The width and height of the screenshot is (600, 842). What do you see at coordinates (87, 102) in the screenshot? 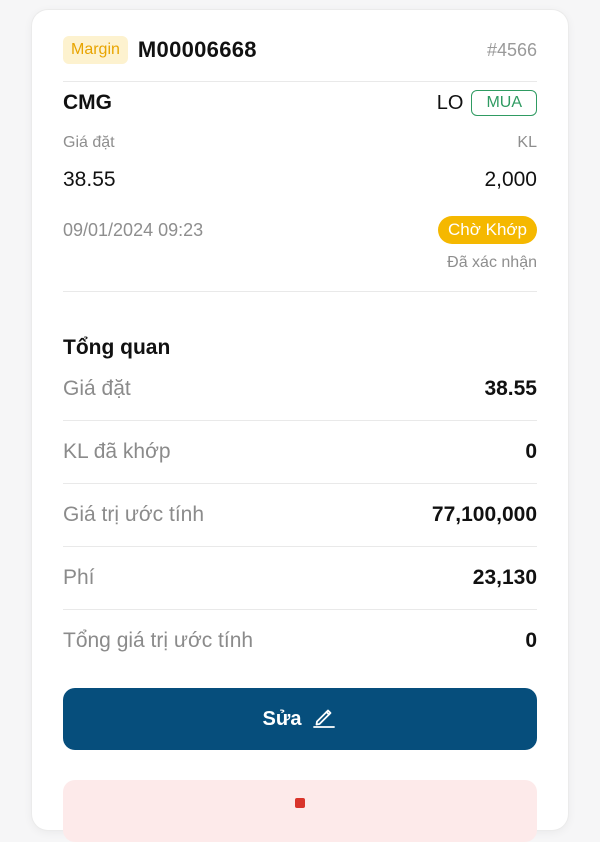
I see `stock-symbol: CMG` at bounding box center [87, 102].